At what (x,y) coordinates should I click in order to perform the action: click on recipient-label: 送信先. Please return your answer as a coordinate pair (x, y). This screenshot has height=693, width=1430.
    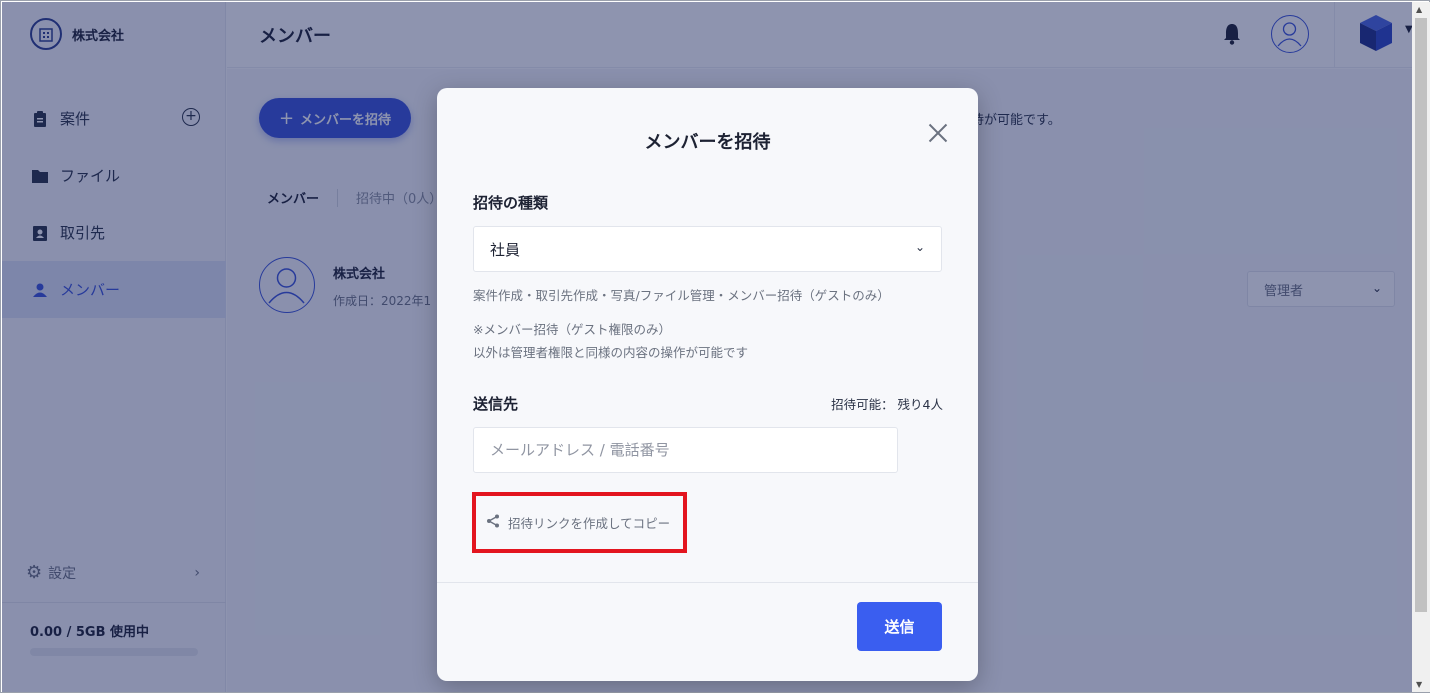
    Looking at the image, I should click on (496, 404).